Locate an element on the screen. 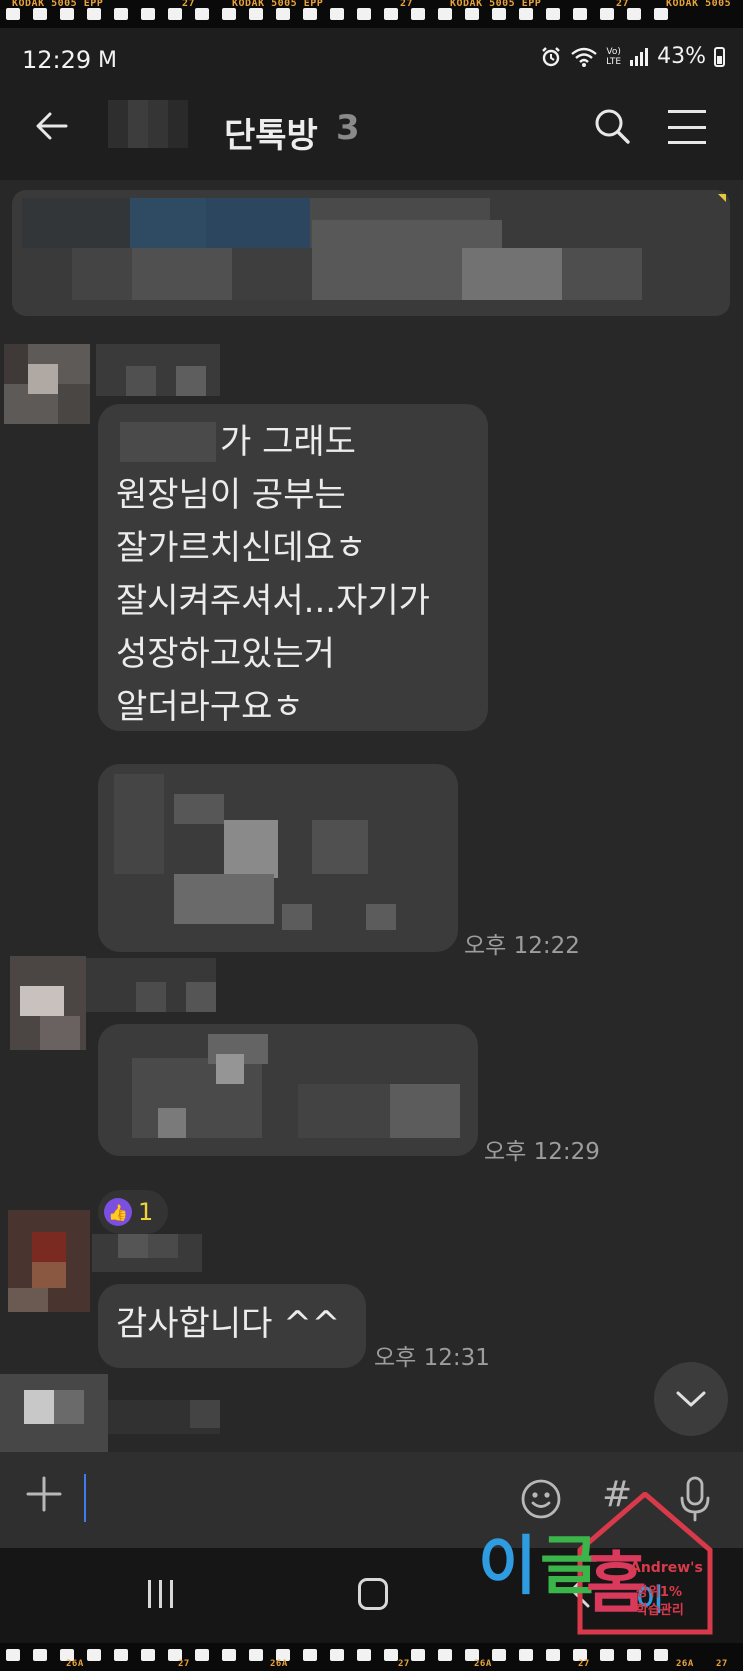  chevron-down-icon is located at coordinates (691, 1399).